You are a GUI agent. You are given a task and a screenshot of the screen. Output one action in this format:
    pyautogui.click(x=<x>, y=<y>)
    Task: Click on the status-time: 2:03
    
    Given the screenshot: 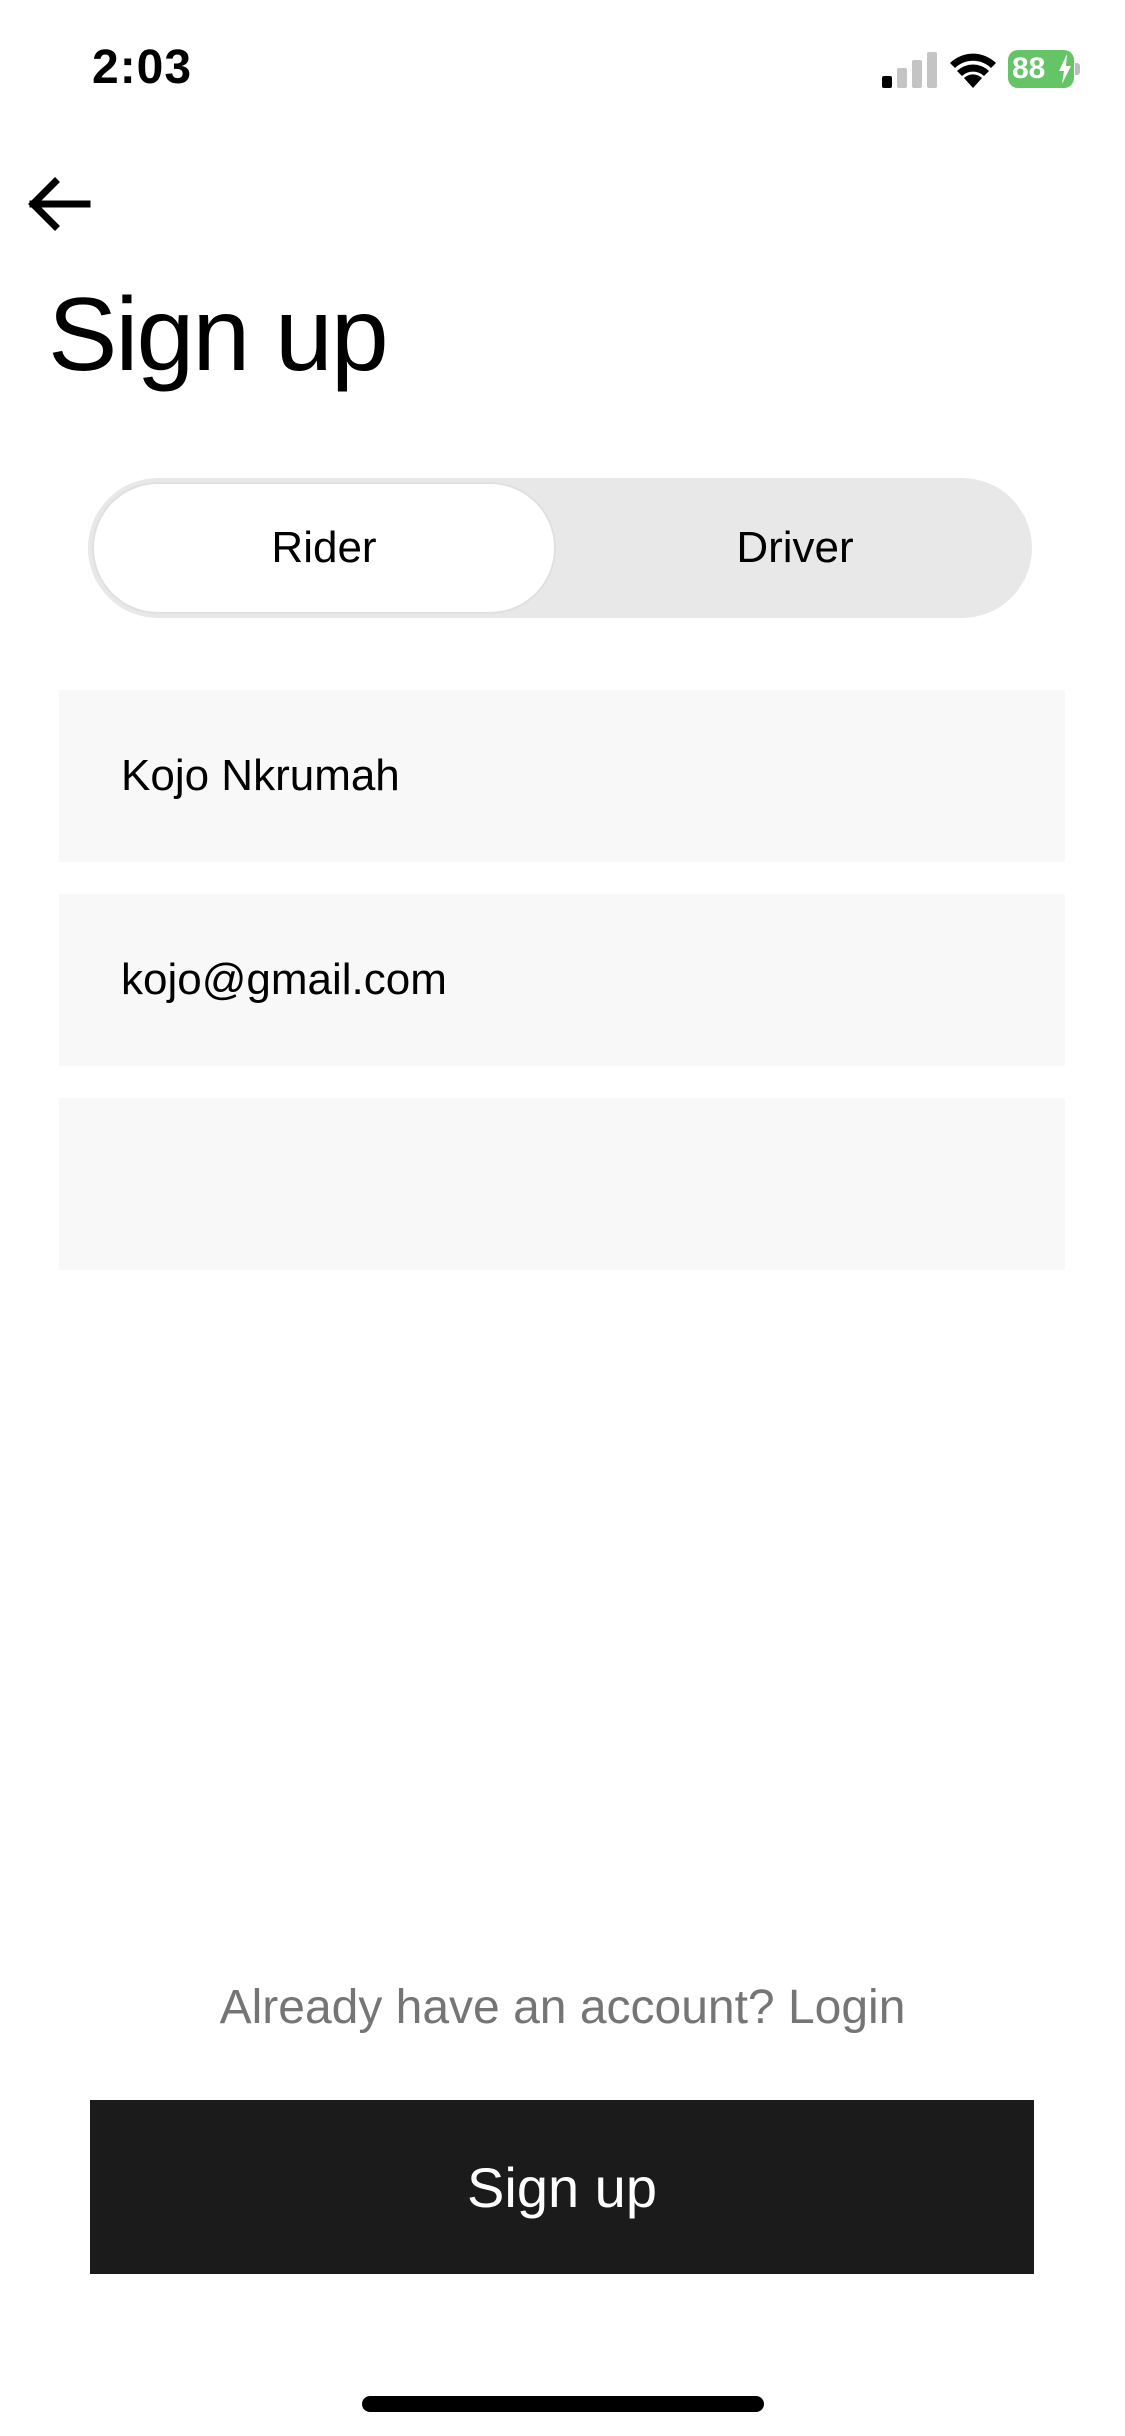 What is the action you would take?
    pyautogui.click(x=142, y=67)
    